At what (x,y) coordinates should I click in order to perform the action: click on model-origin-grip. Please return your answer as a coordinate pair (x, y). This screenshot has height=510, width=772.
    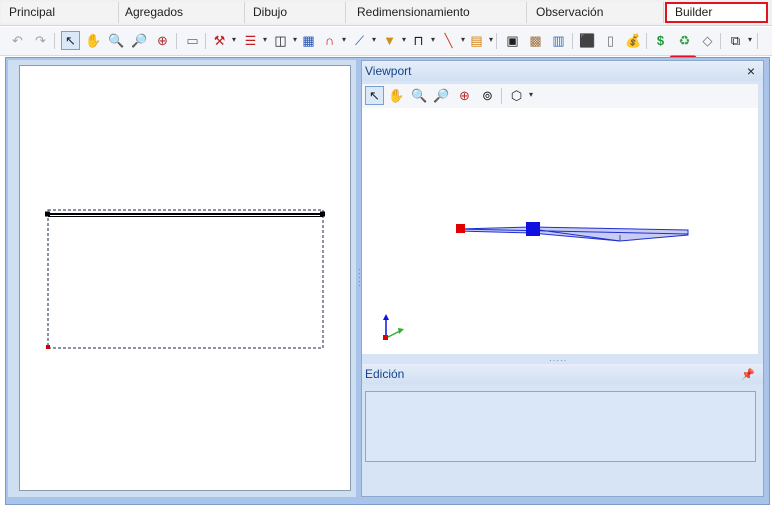
    Looking at the image, I should click on (460, 228).